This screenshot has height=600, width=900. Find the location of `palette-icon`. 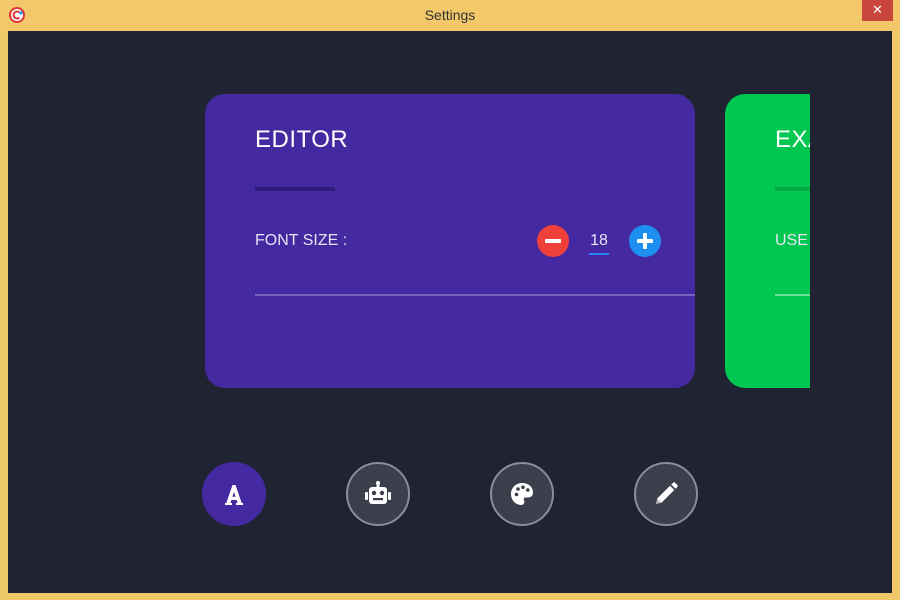

palette-icon is located at coordinates (522, 494).